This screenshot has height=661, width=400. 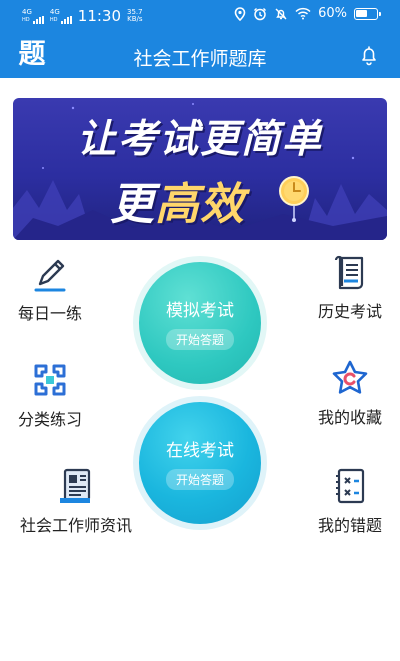 I want to click on status-left: 4G HD 4G HD 11:30 35.7 KB/s, so click(x=82, y=16).